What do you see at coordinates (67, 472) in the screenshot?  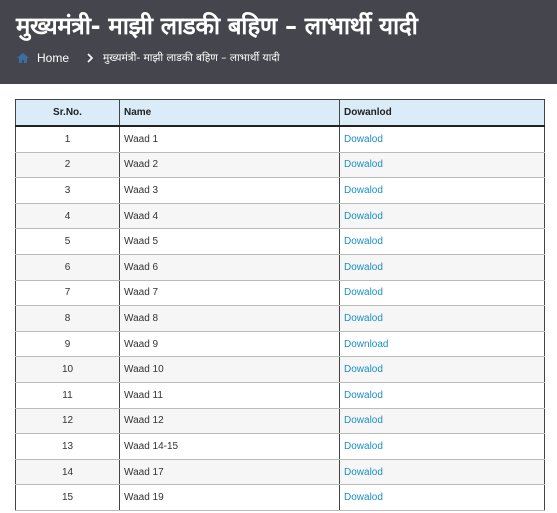 I see `sr-no-cell: 14` at bounding box center [67, 472].